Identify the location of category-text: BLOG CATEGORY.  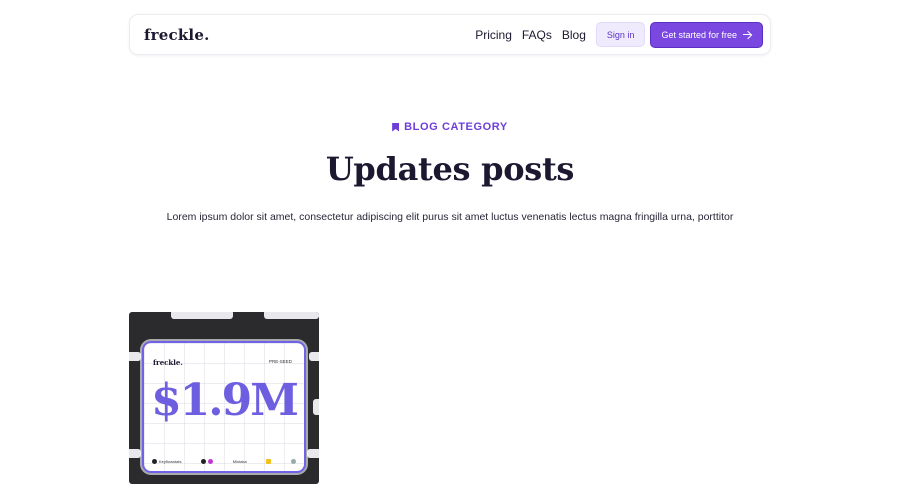
(456, 127).